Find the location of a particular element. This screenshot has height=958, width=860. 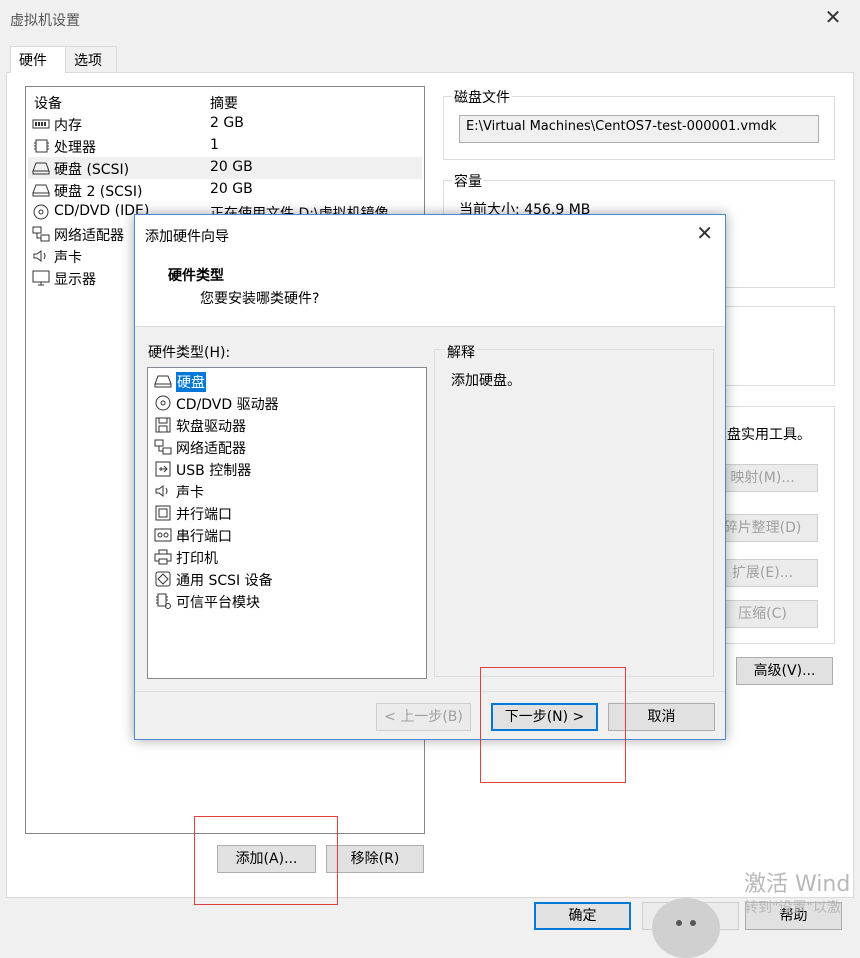

display-icon is located at coordinates (41, 278).